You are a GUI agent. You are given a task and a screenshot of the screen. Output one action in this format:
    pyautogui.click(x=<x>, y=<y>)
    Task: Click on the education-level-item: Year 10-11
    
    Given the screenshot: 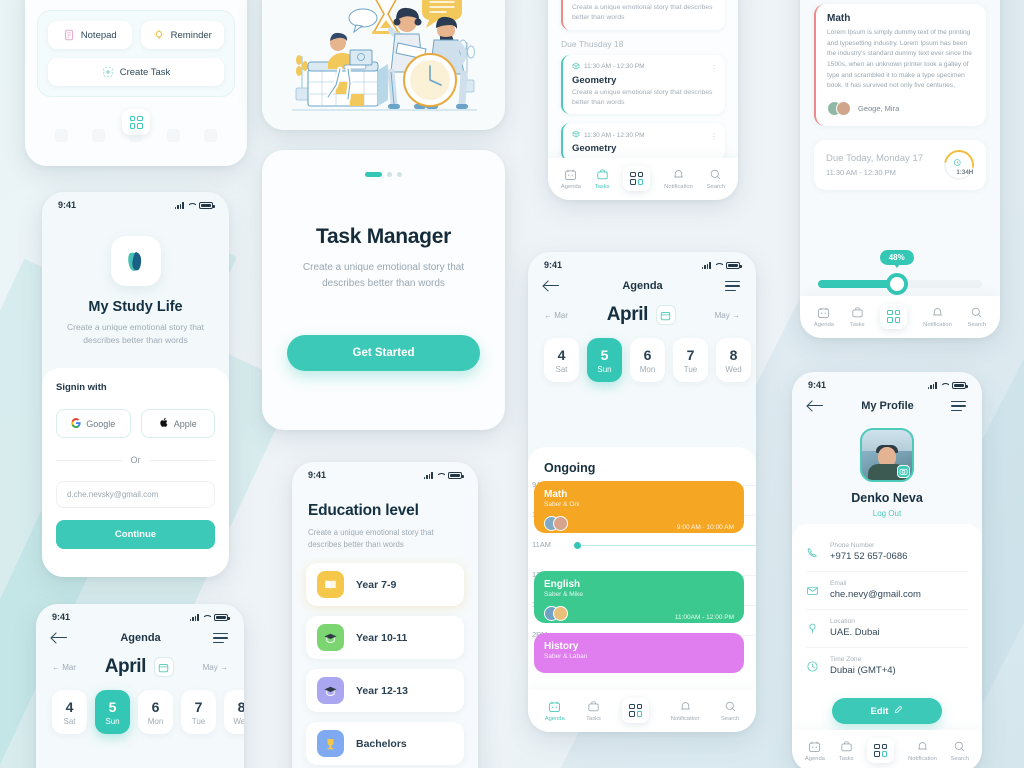 What is the action you would take?
    pyautogui.click(x=385, y=638)
    